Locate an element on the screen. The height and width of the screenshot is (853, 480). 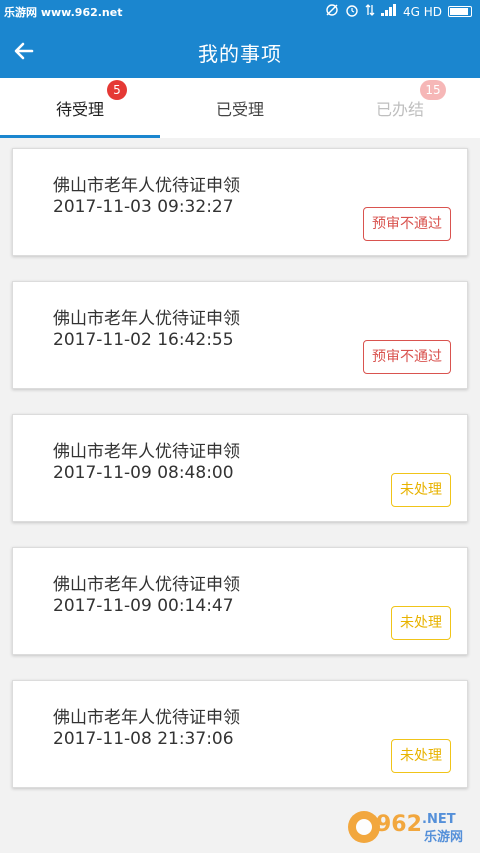
logo-962-text: 962 is located at coordinates (399, 824).